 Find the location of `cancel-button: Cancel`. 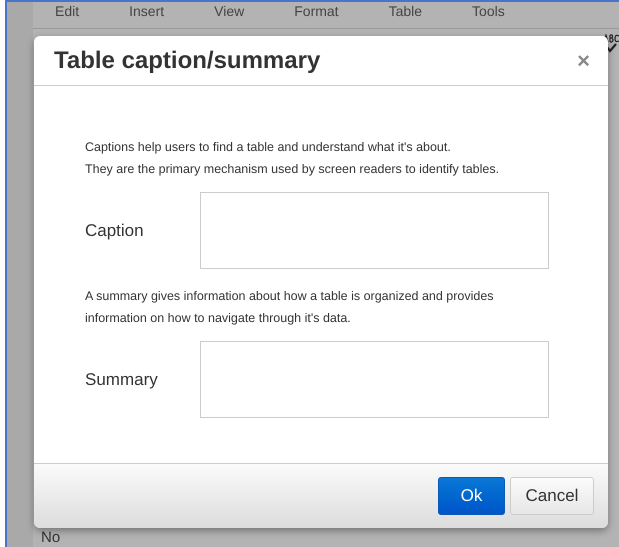

cancel-button: Cancel is located at coordinates (552, 496).